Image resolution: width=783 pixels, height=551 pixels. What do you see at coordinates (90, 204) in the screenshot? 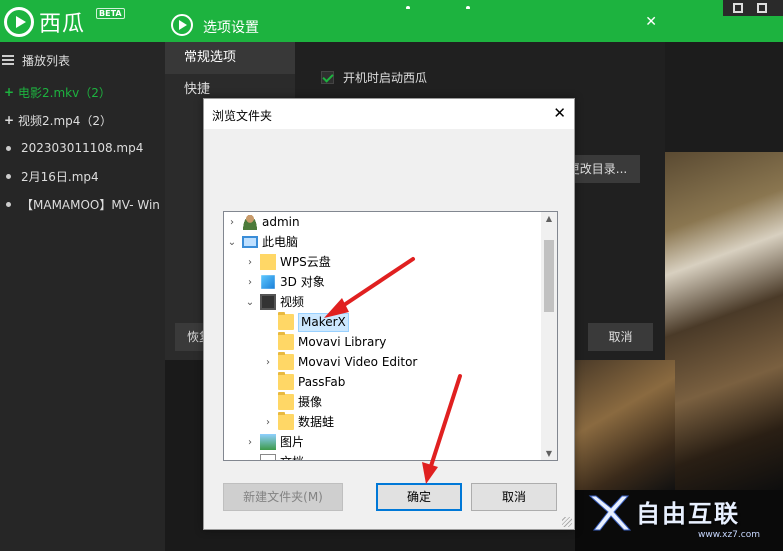
I see `playlist-item-label: 【MAMAMOO】MV- Win` at bounding box center [90, 204].